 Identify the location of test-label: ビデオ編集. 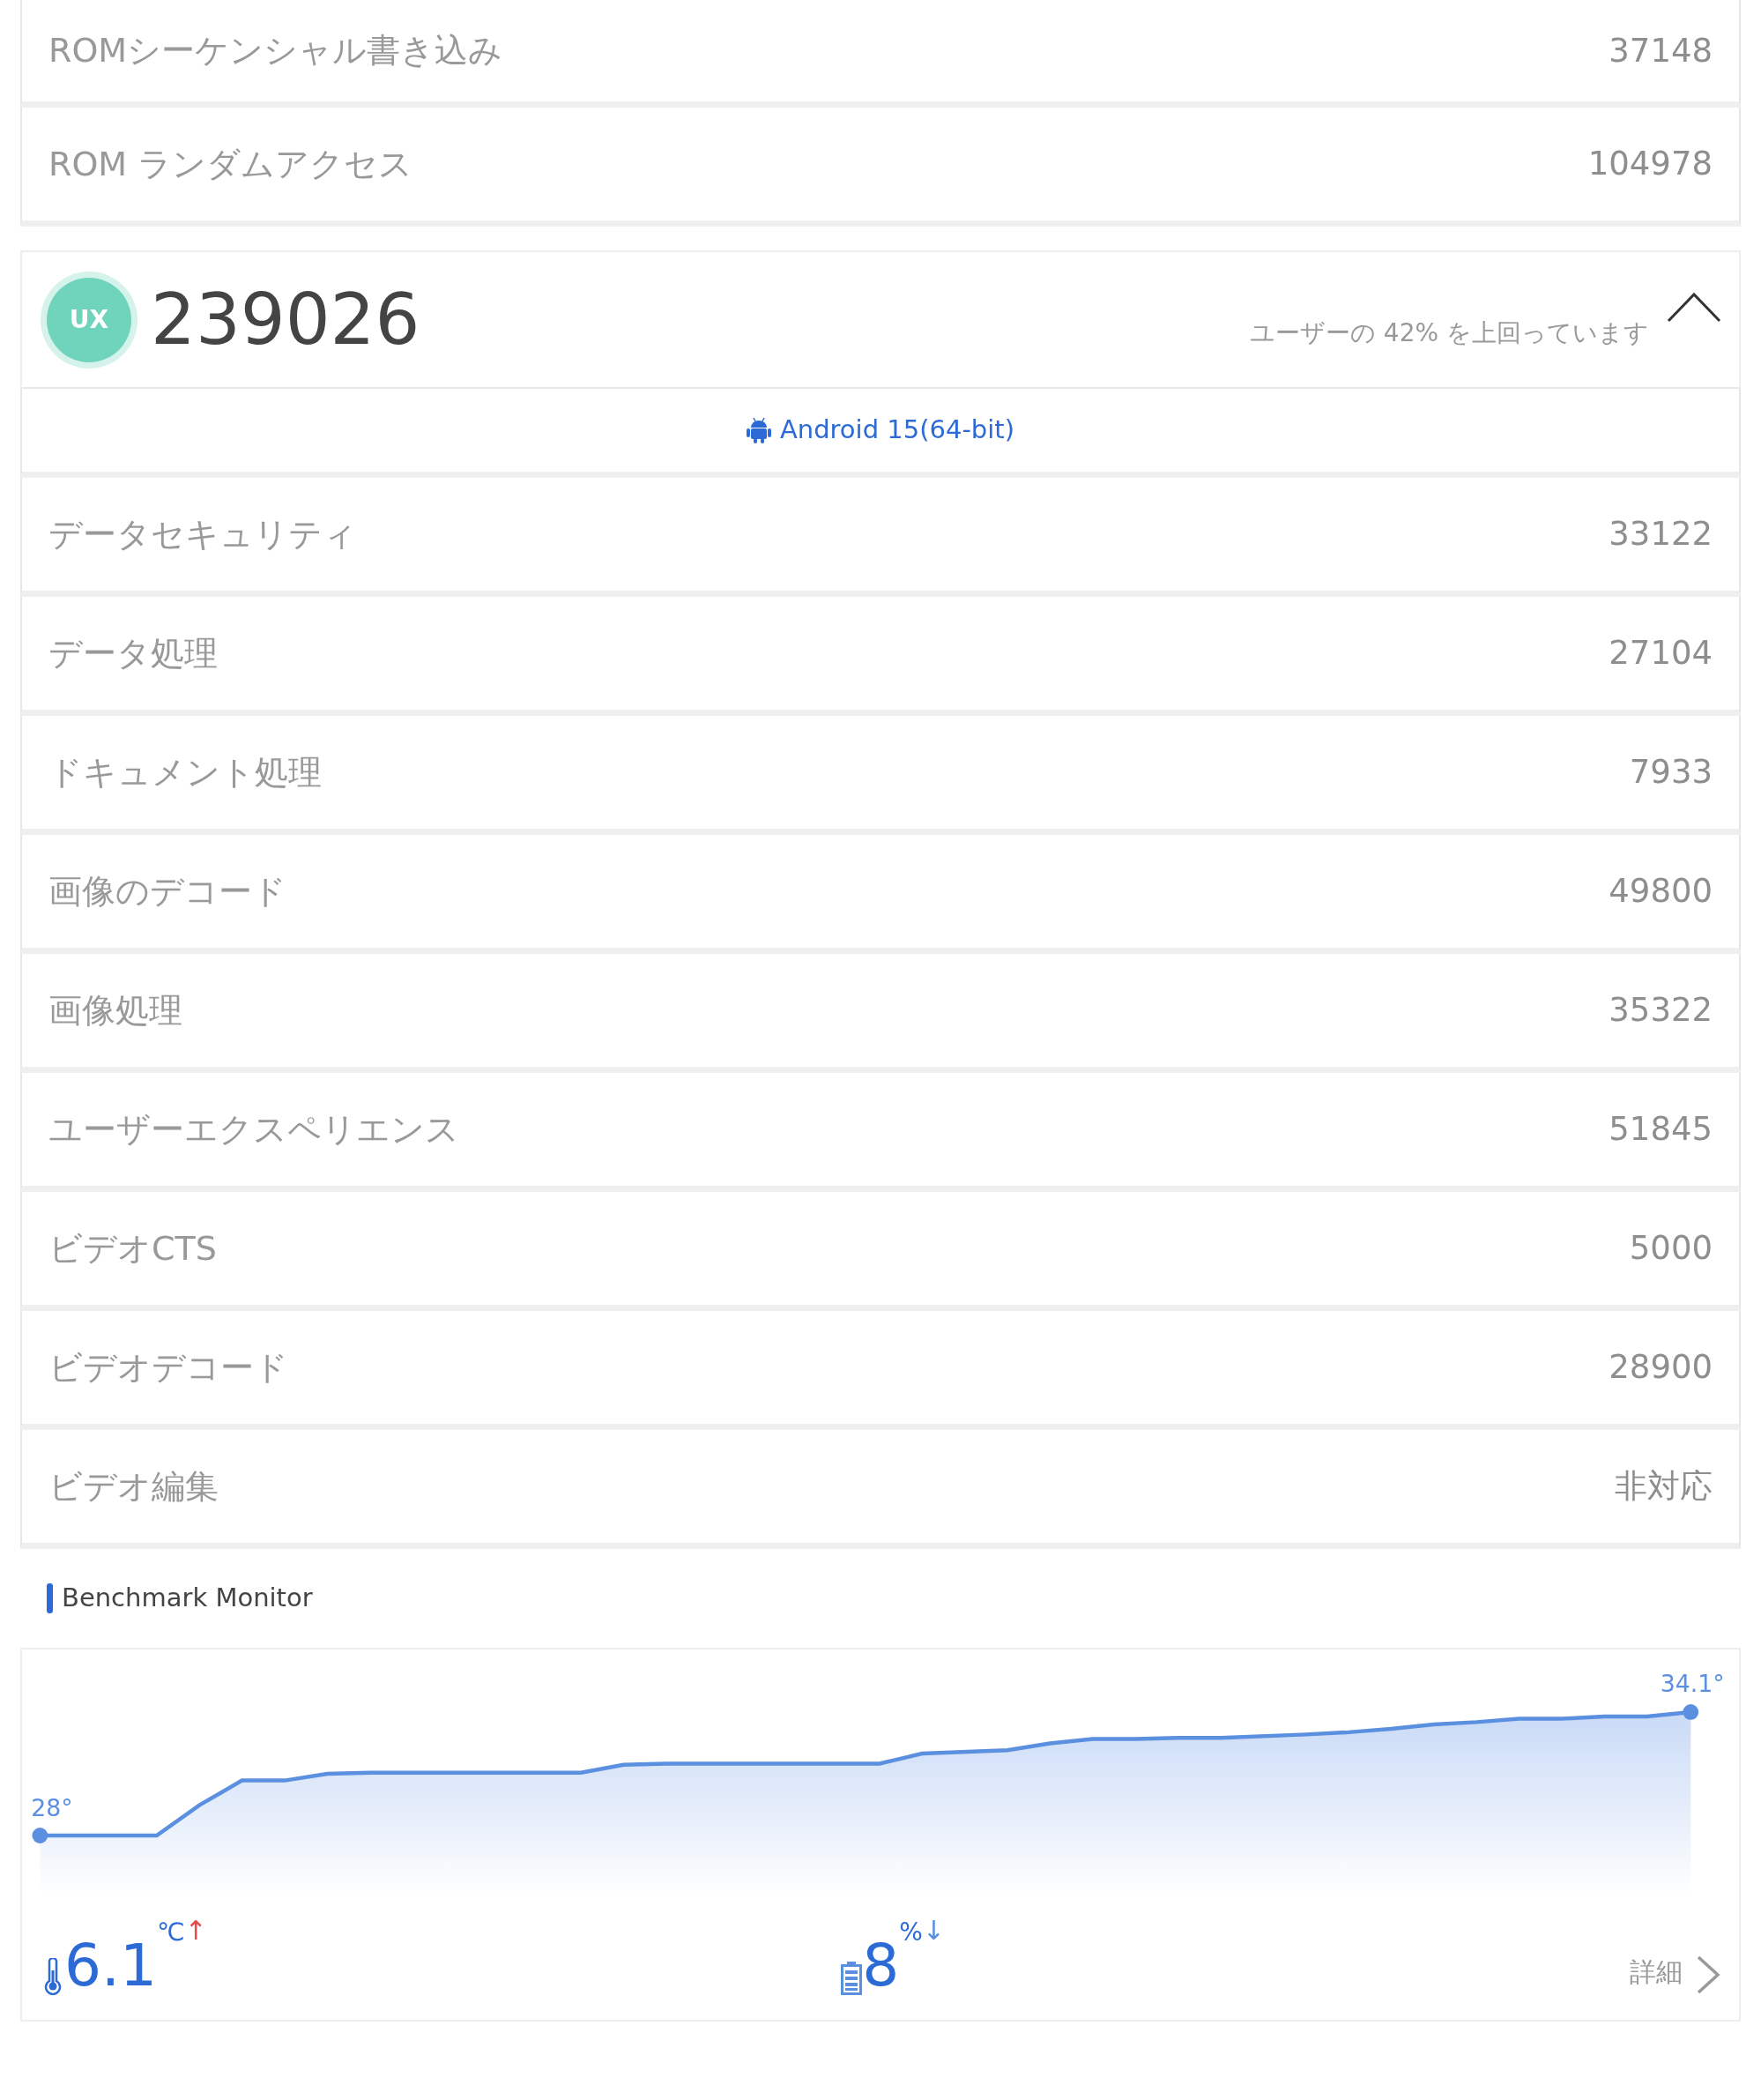
(133, 1486).